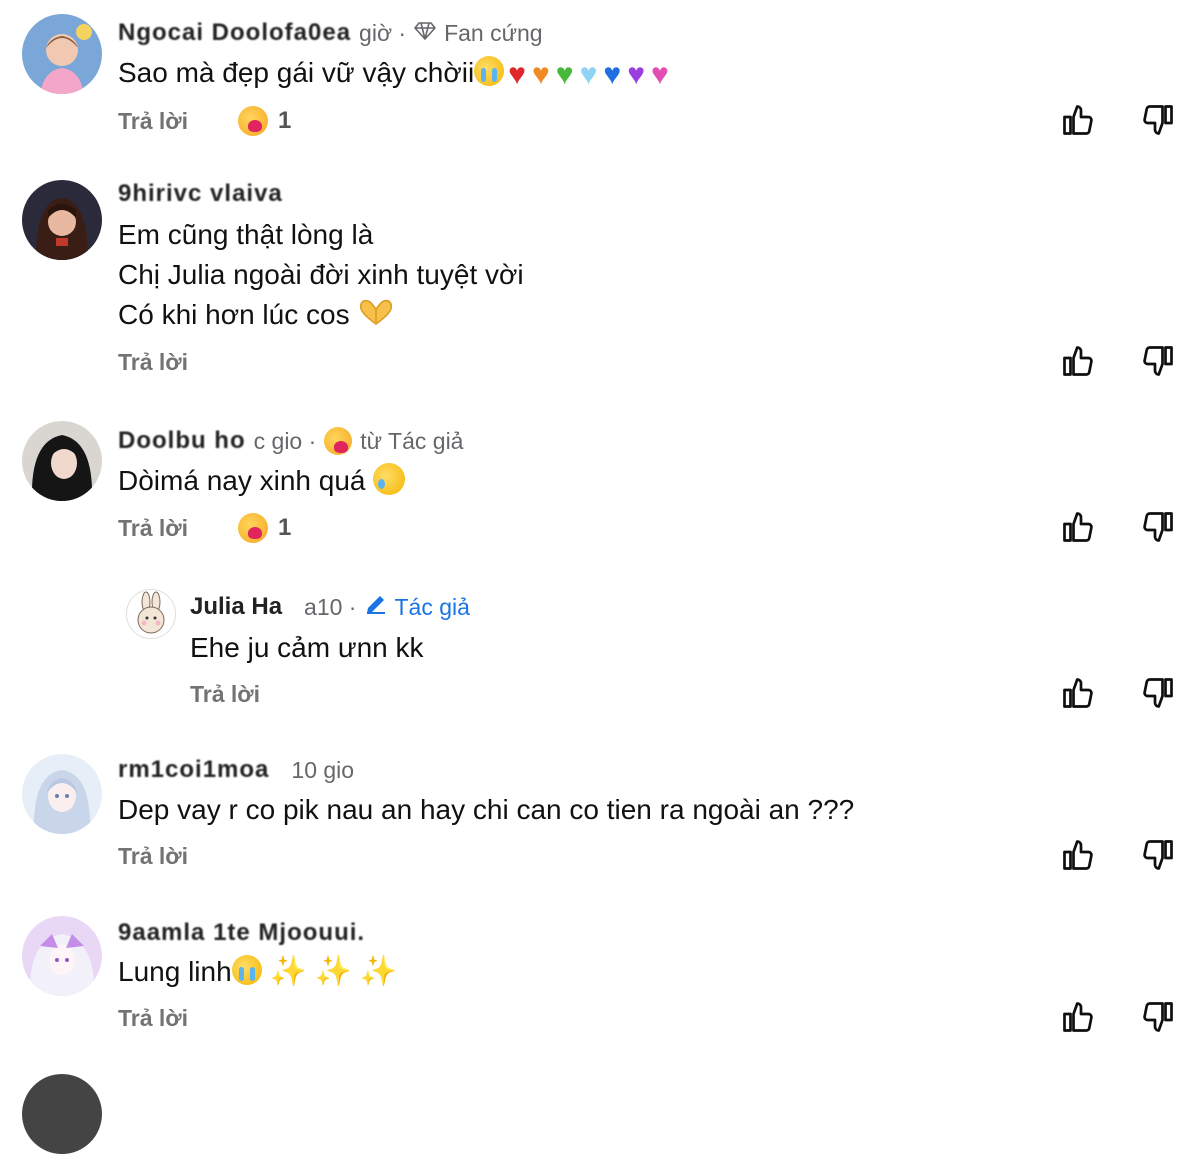  What do you see at coordinates (321, 274) in the screenshot?
I see `comment-text-line: Chị Julia ngoài đời xinh tuyệt vời` at bounding box center [321, 274].